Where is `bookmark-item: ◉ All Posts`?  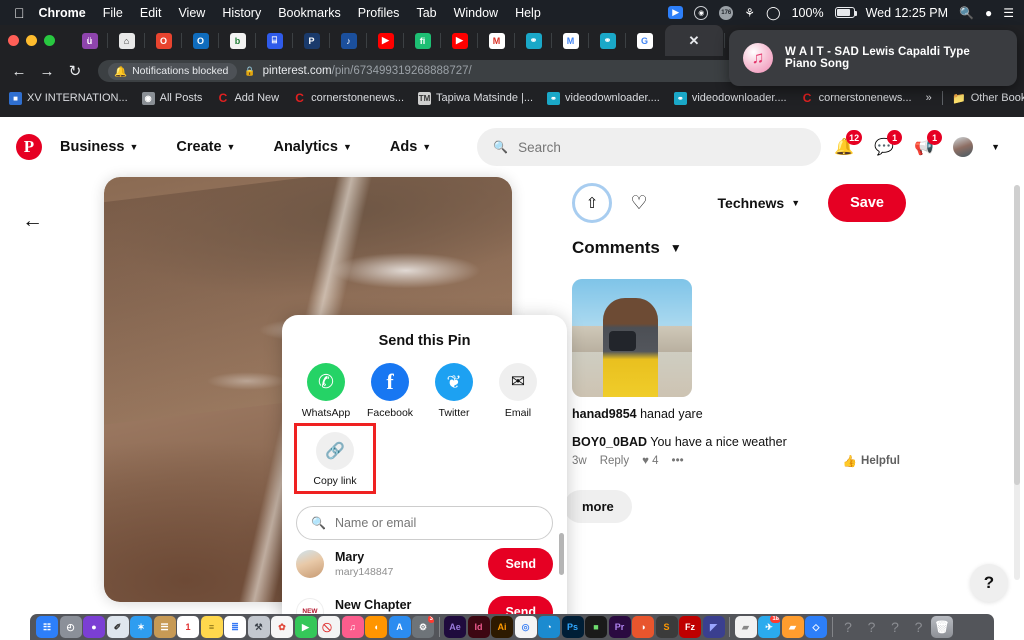
bookmark-item: ◉ All Posts is located at coordinates (171, 98).